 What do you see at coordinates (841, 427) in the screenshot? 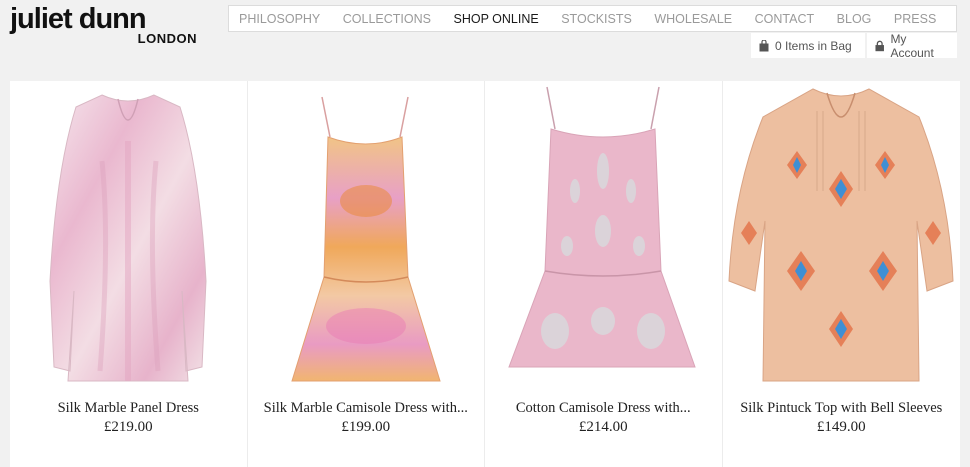
I see `product-price: £149.00` at bounding box center [841, 427].